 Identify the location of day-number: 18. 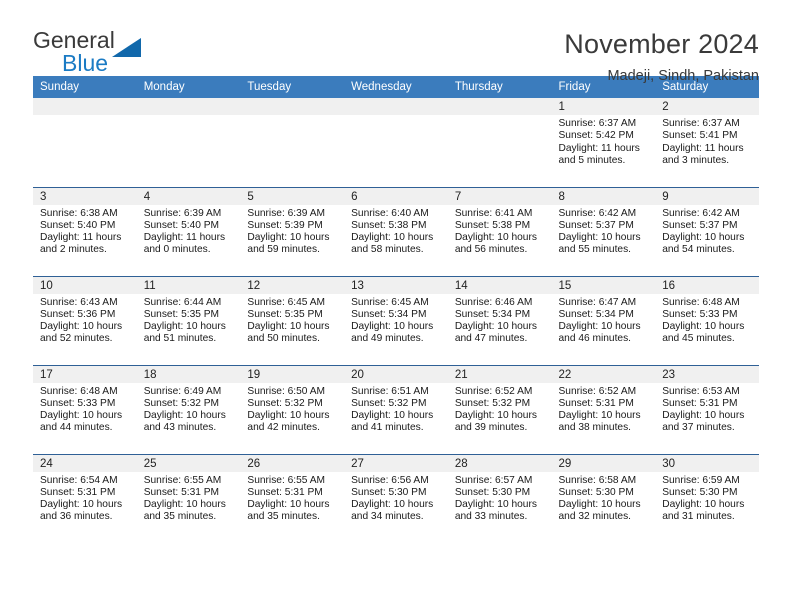
(188, 374).